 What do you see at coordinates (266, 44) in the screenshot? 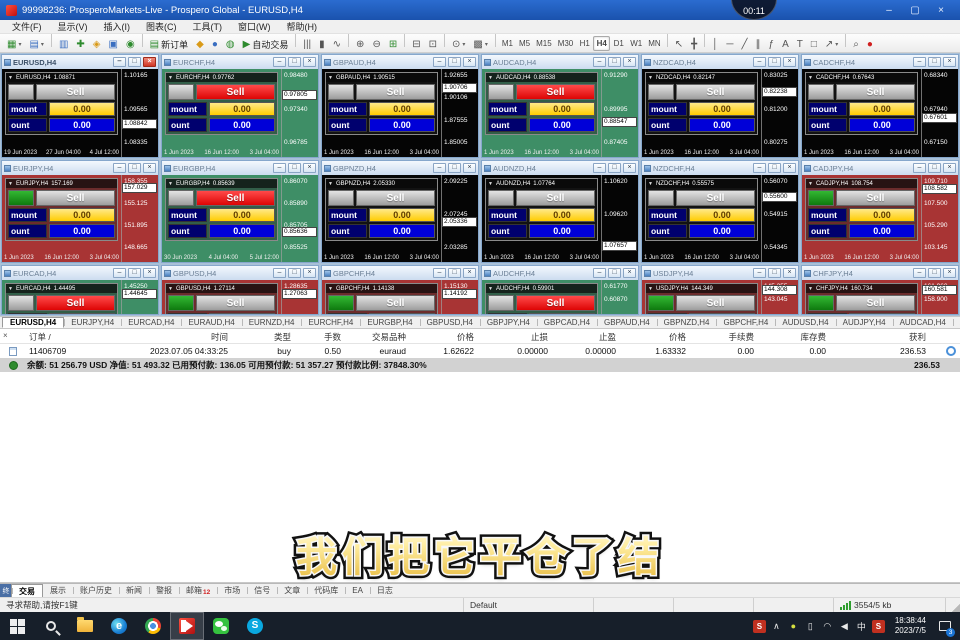
I see `autotrading-button: ▶ 自动交易` at bounding box center [266, 44].